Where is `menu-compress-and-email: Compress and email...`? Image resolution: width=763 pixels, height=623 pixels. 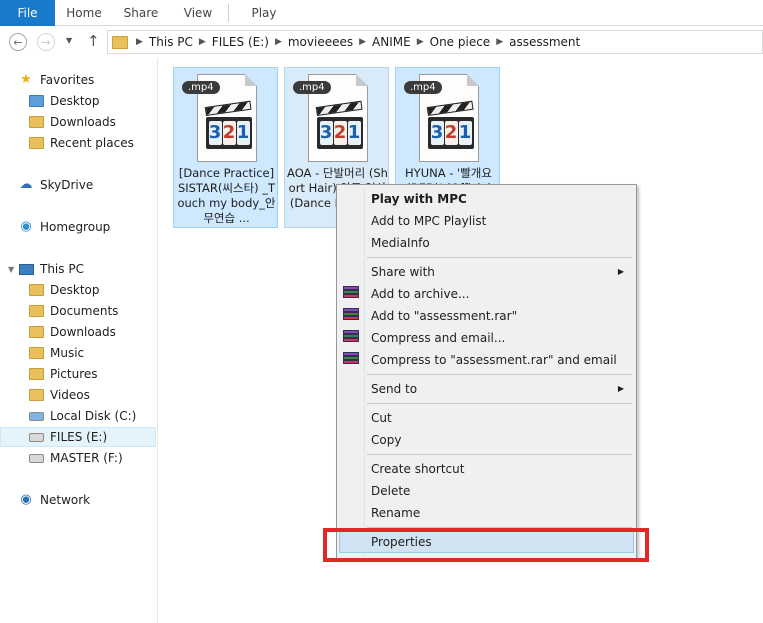
menu-compress-and-email: Compress and email... is located at coordinates (486, 338).